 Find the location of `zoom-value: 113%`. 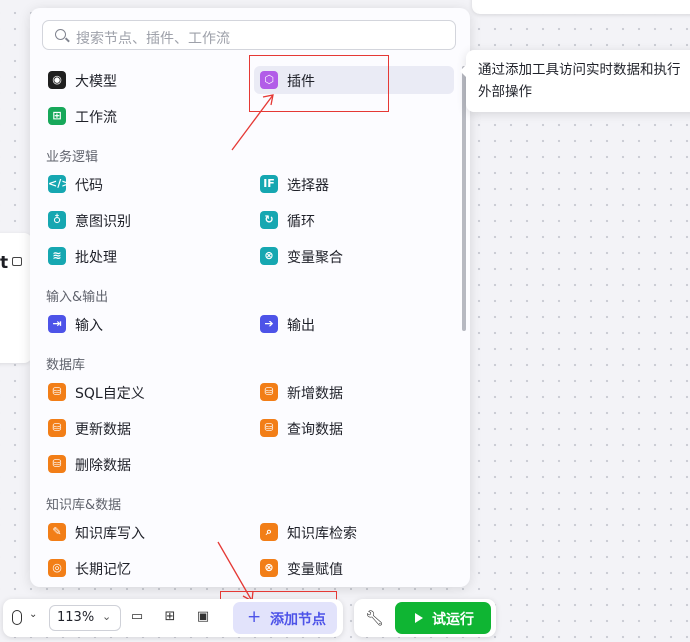

zoom-value: 113% is located at coordinates (76, 617).